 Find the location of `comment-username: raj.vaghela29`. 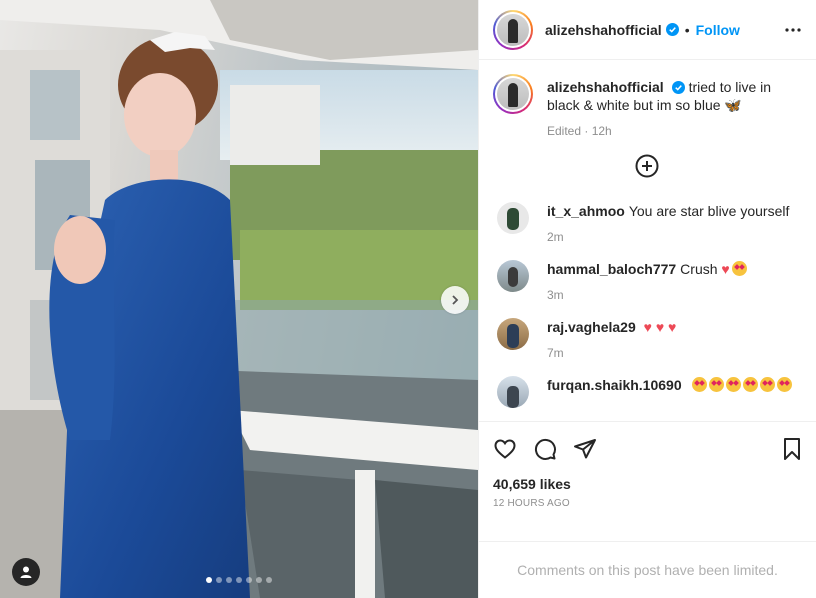

comment-username: raj.vaghela29 is located at coordinates (591, 327).